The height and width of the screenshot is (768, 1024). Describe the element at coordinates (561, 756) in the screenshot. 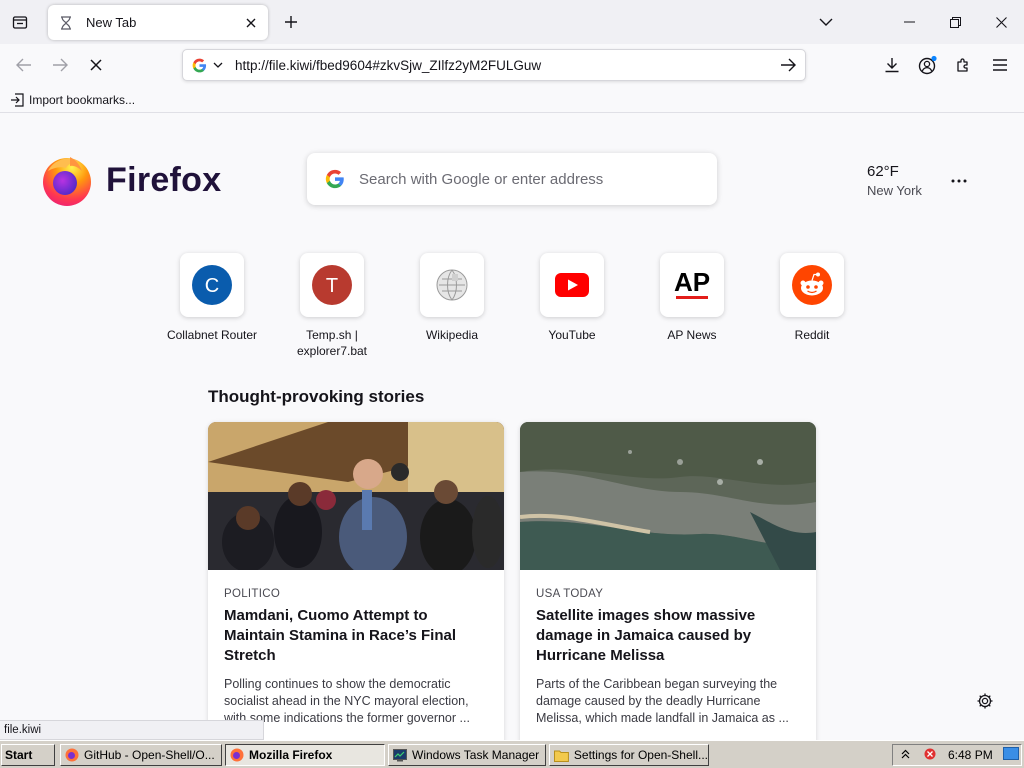

I see `folder-icon` at that location.